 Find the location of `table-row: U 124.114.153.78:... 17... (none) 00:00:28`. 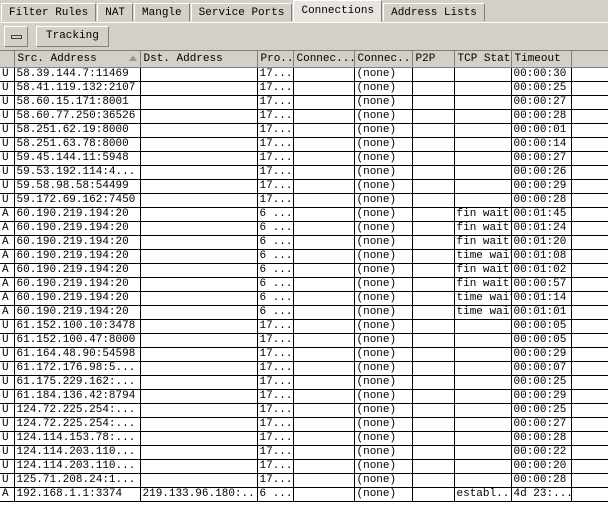

table-row: U 124.114.153.78:... 17... (none) 00:00:28 is located at coordinates (304, 438).